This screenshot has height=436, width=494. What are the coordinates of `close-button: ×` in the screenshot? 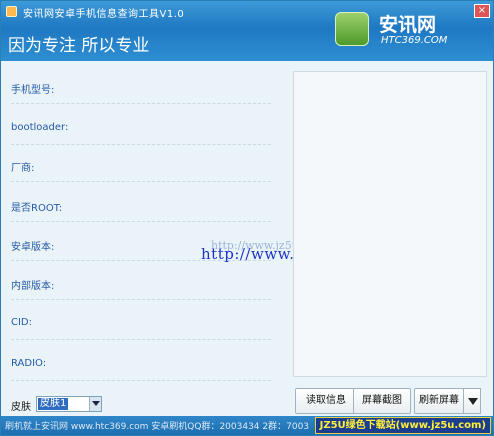 It's located at (482, 11).